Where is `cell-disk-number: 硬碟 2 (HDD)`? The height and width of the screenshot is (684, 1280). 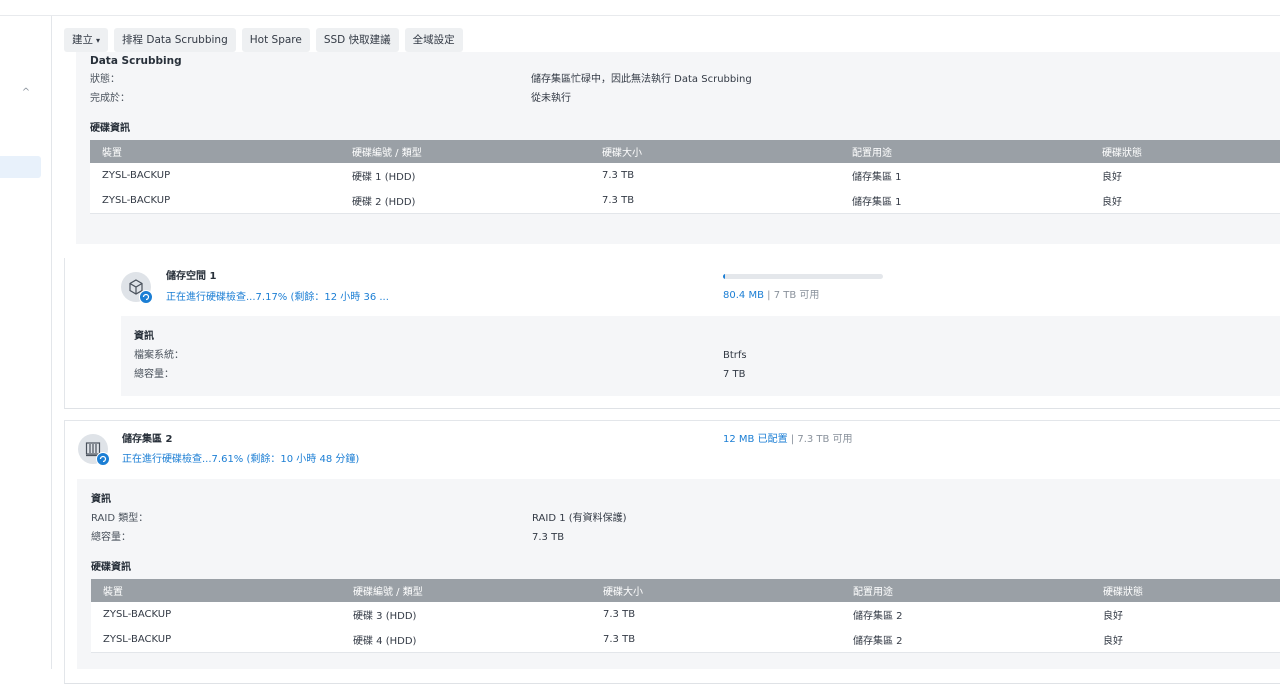 cell-disk-number: 硬碟 2 (HDD) is located at coordinates (465, 201).